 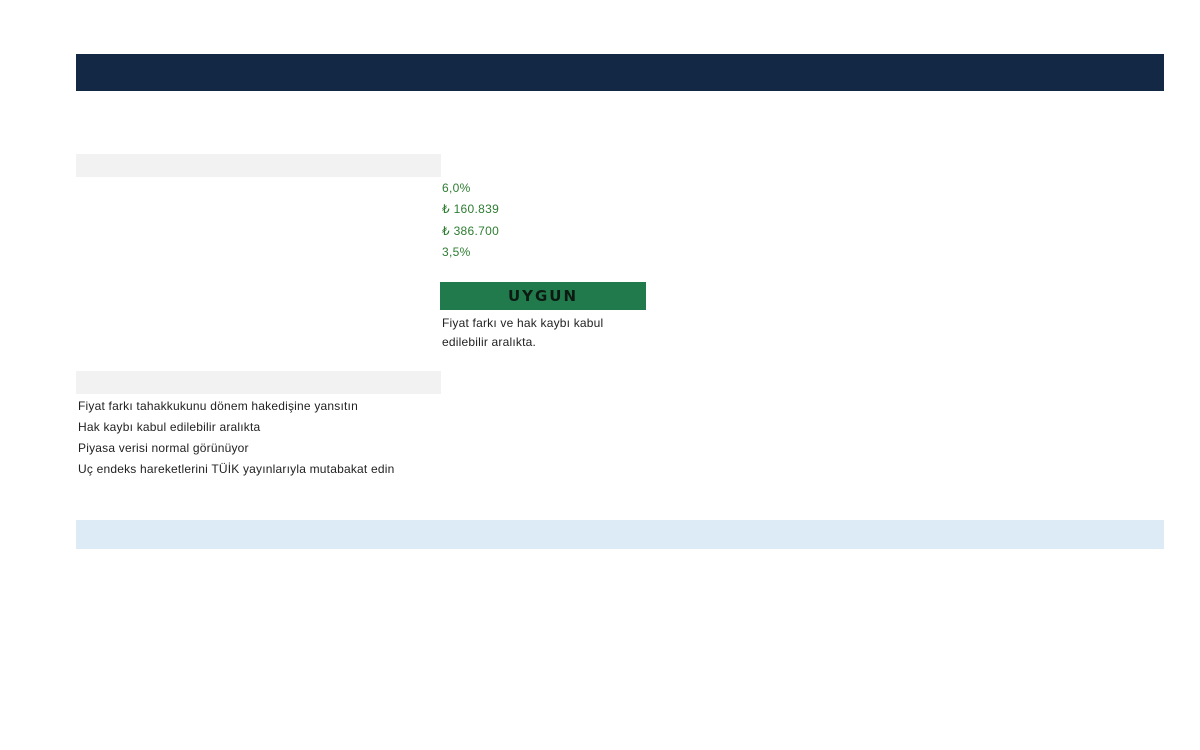 I want to click on list-item: Piyasa verisi normal görünüyor, so click(x=163, y=448).